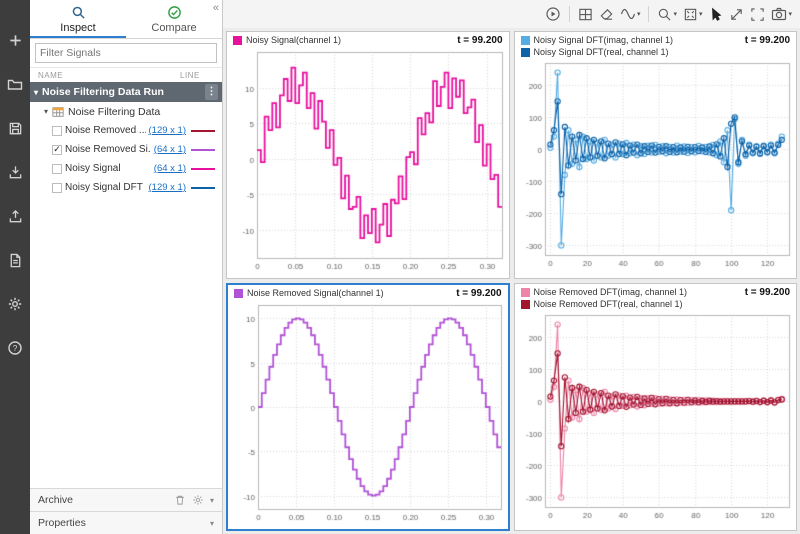 This screenshot has width=800, height=534. I want to click on line-swatch, so click(203, 187).